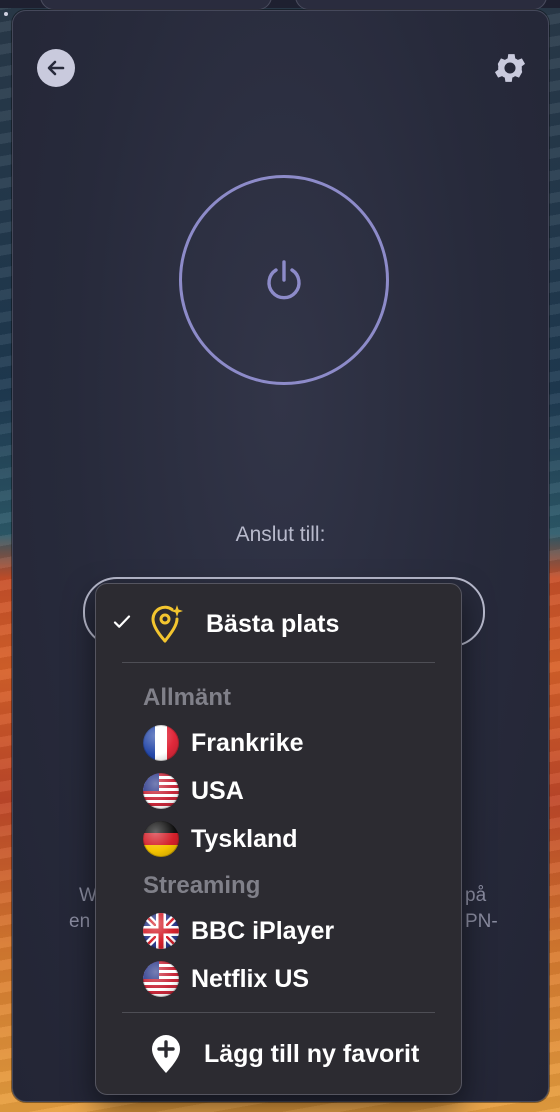 This screenshot has height=1112, width=560. I want to click on add-favorite-label: Lägg till ny favorit, so click(312, 1053).